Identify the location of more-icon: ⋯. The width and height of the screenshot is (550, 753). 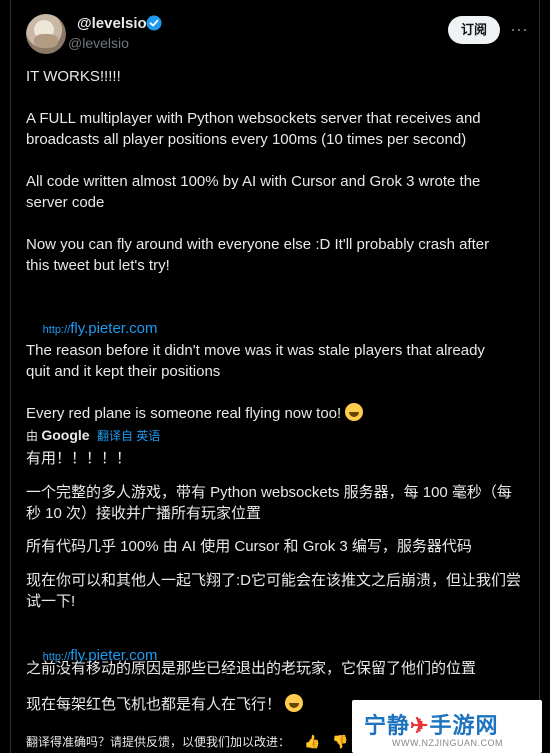
(519, 30).